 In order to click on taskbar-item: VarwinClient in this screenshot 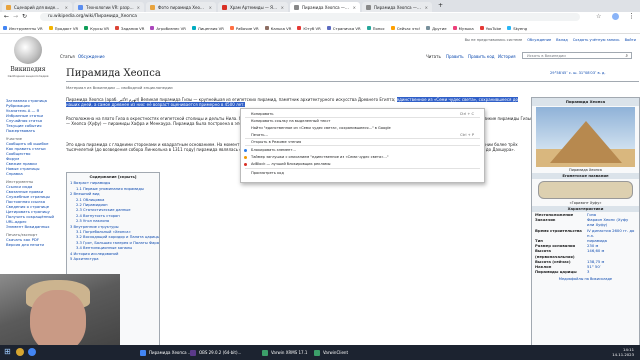, I will do `click(331, 352)`.